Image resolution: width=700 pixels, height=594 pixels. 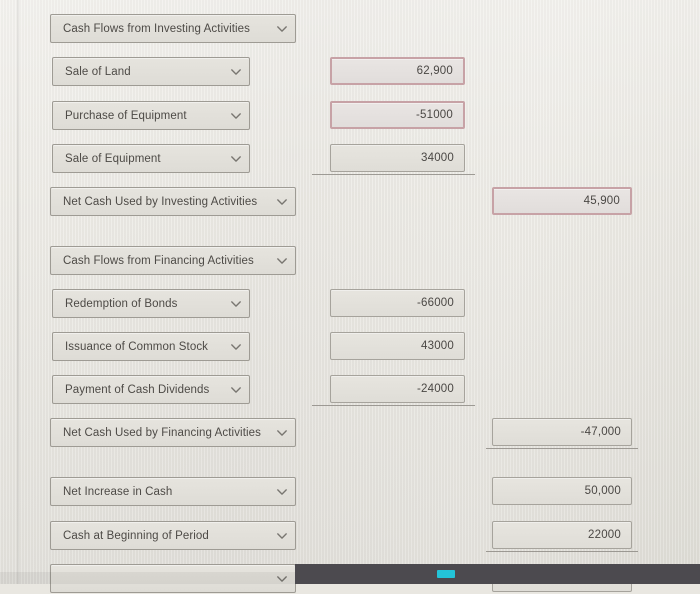 I want to click on line-item-select-sale-of-land: Sale of Land, so click(x=151, y=71).